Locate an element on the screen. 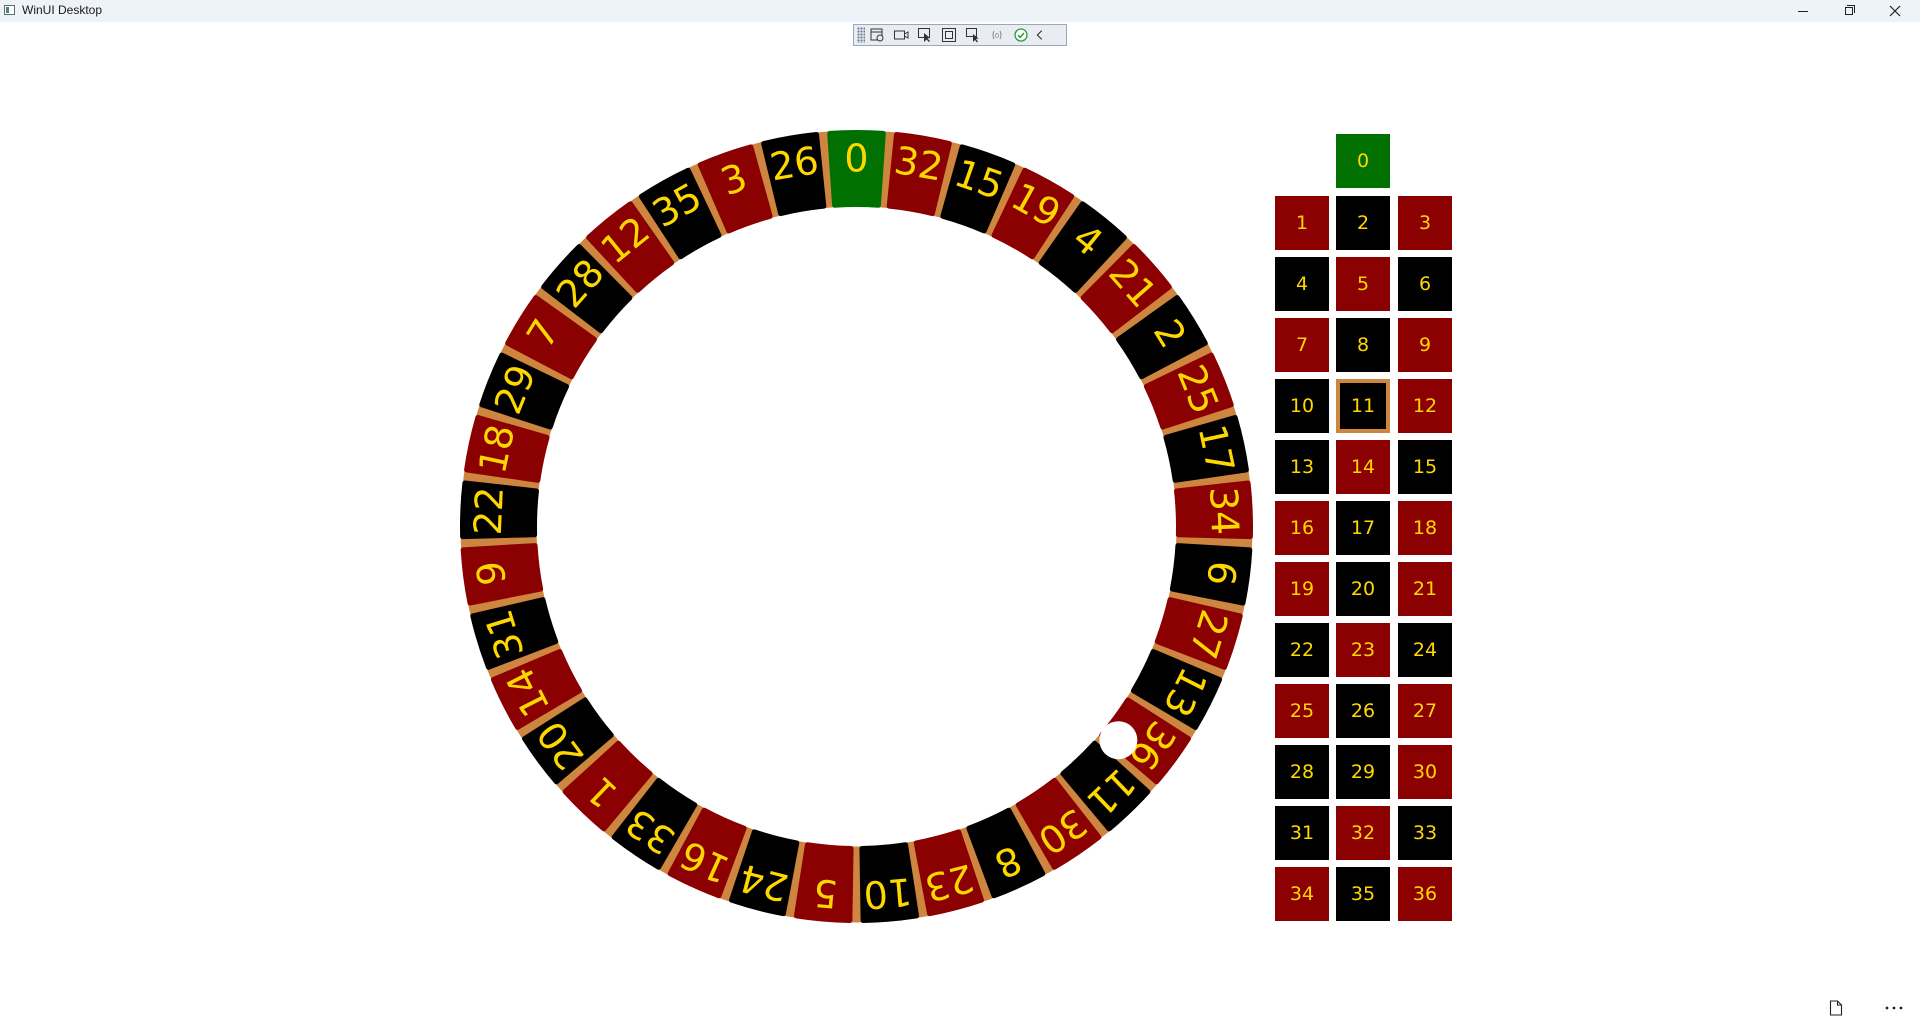 The image size is (1920, 1032). pocket-number: 34 is located at coordinates (1224, 511).